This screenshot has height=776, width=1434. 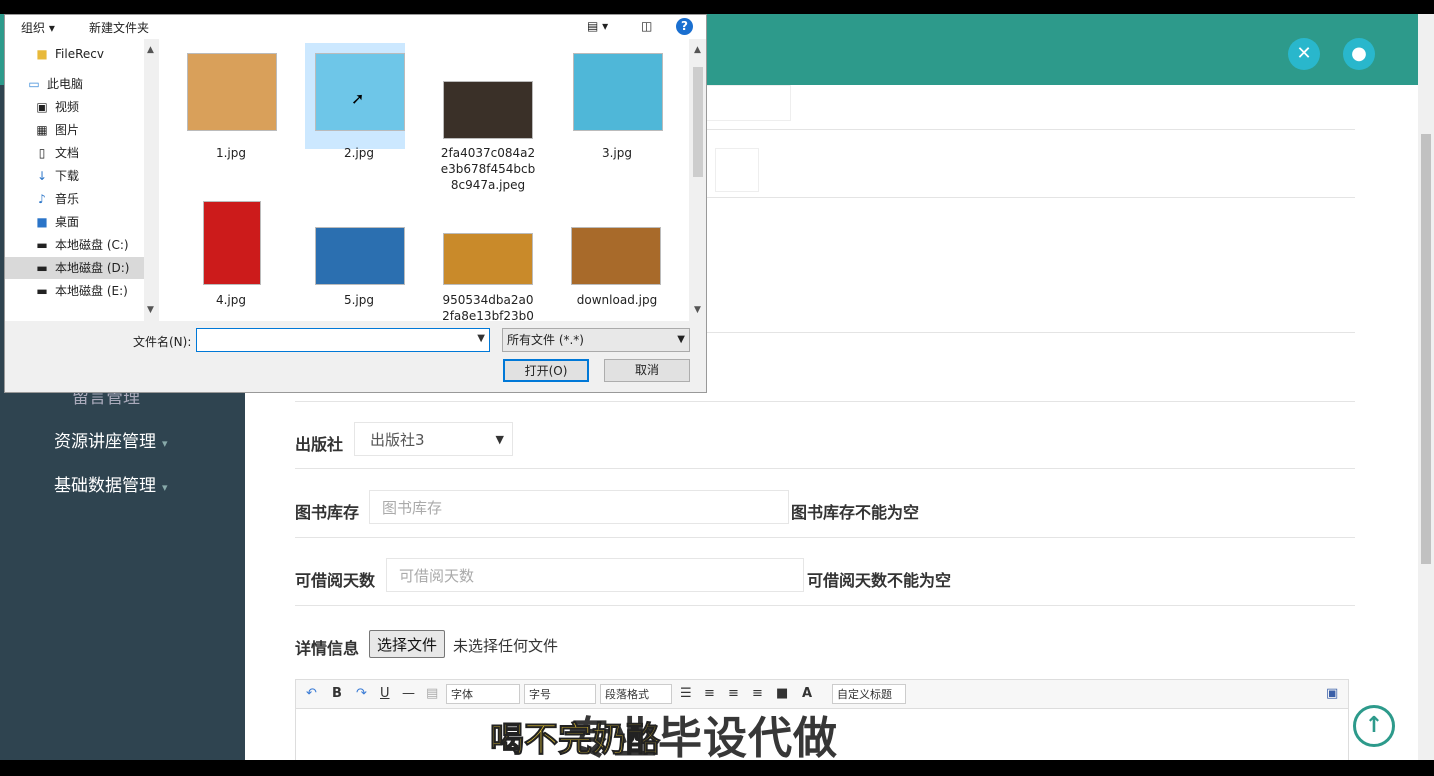 I want to click on font-select: 字体, so click(x=483, y=694).